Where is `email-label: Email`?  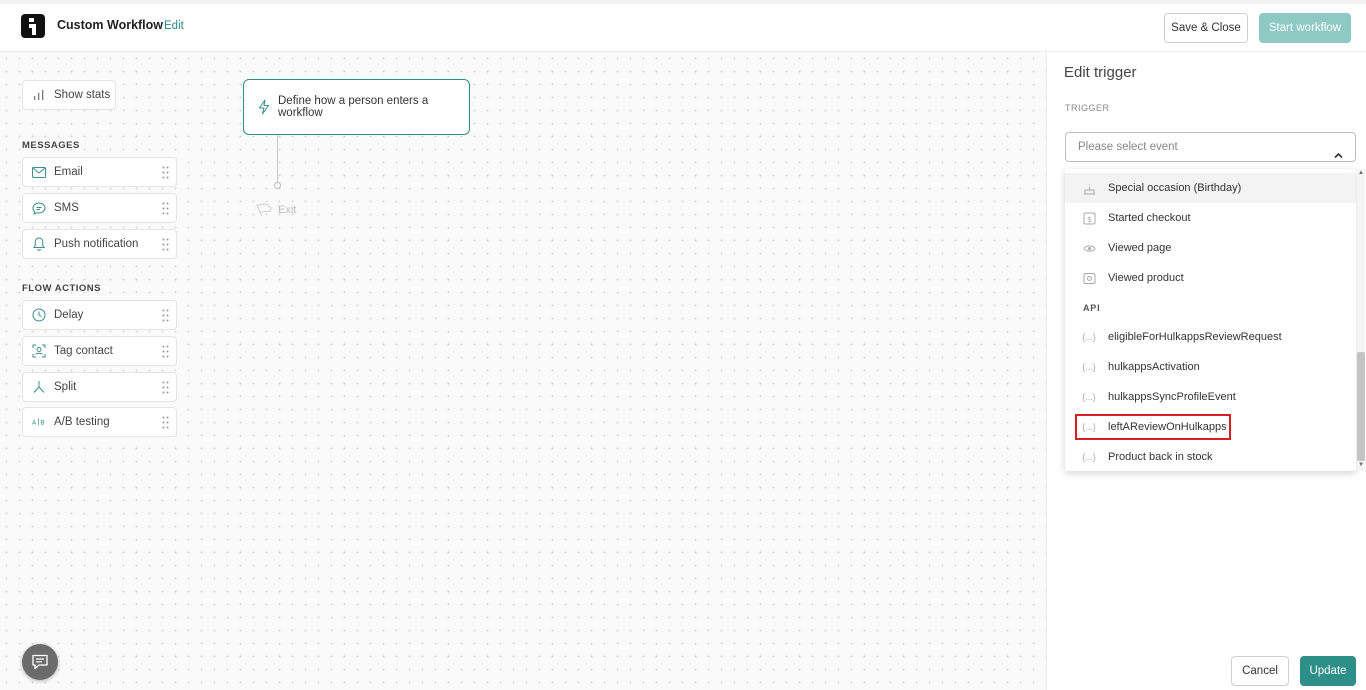
email-label: Email is located at coordinates (68, 172).